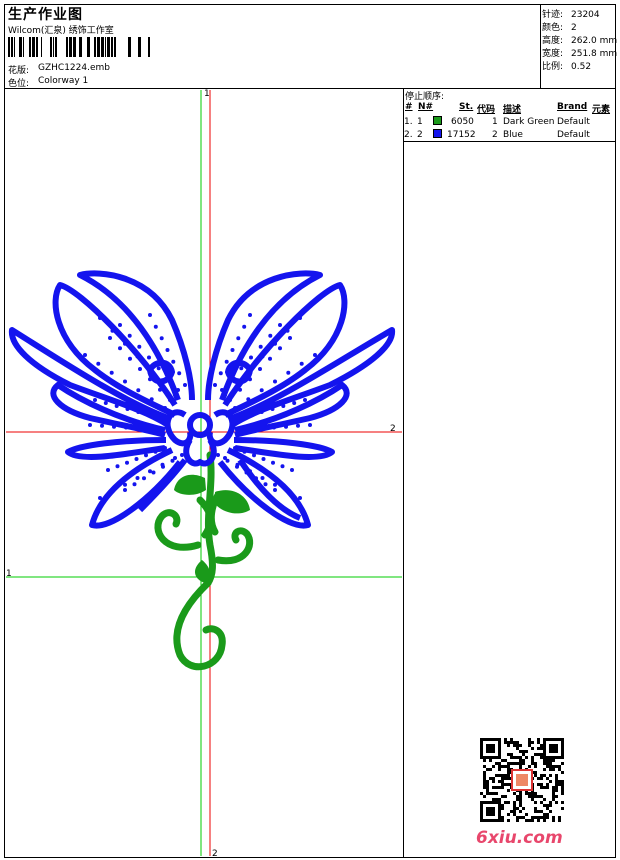  What do you see at coordinates (207, 94) in the screenshot?
I see `guide-label-v-green: 1` at bounding box center [207, 94].